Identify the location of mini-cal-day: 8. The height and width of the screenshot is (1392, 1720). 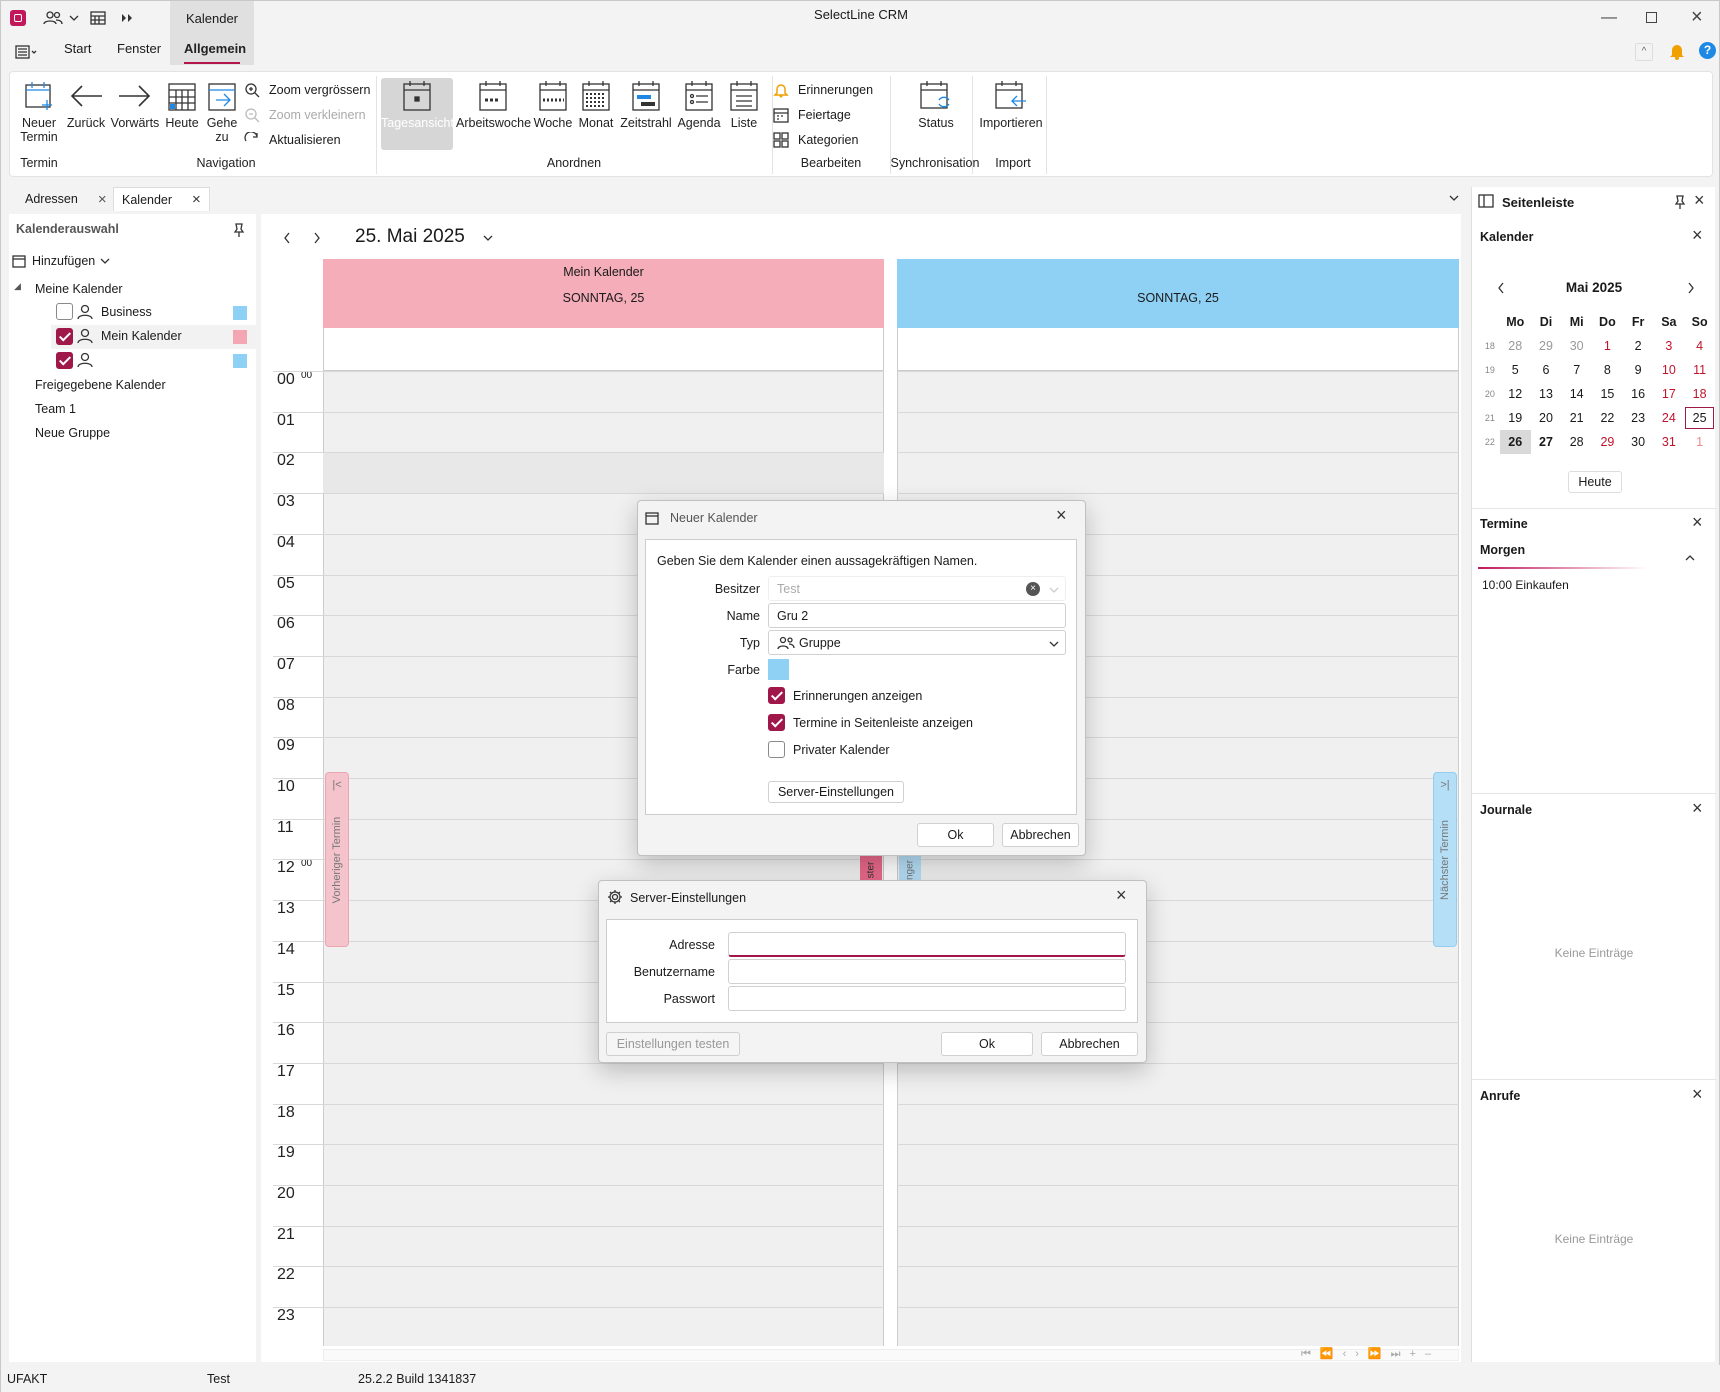
(1607, 370).